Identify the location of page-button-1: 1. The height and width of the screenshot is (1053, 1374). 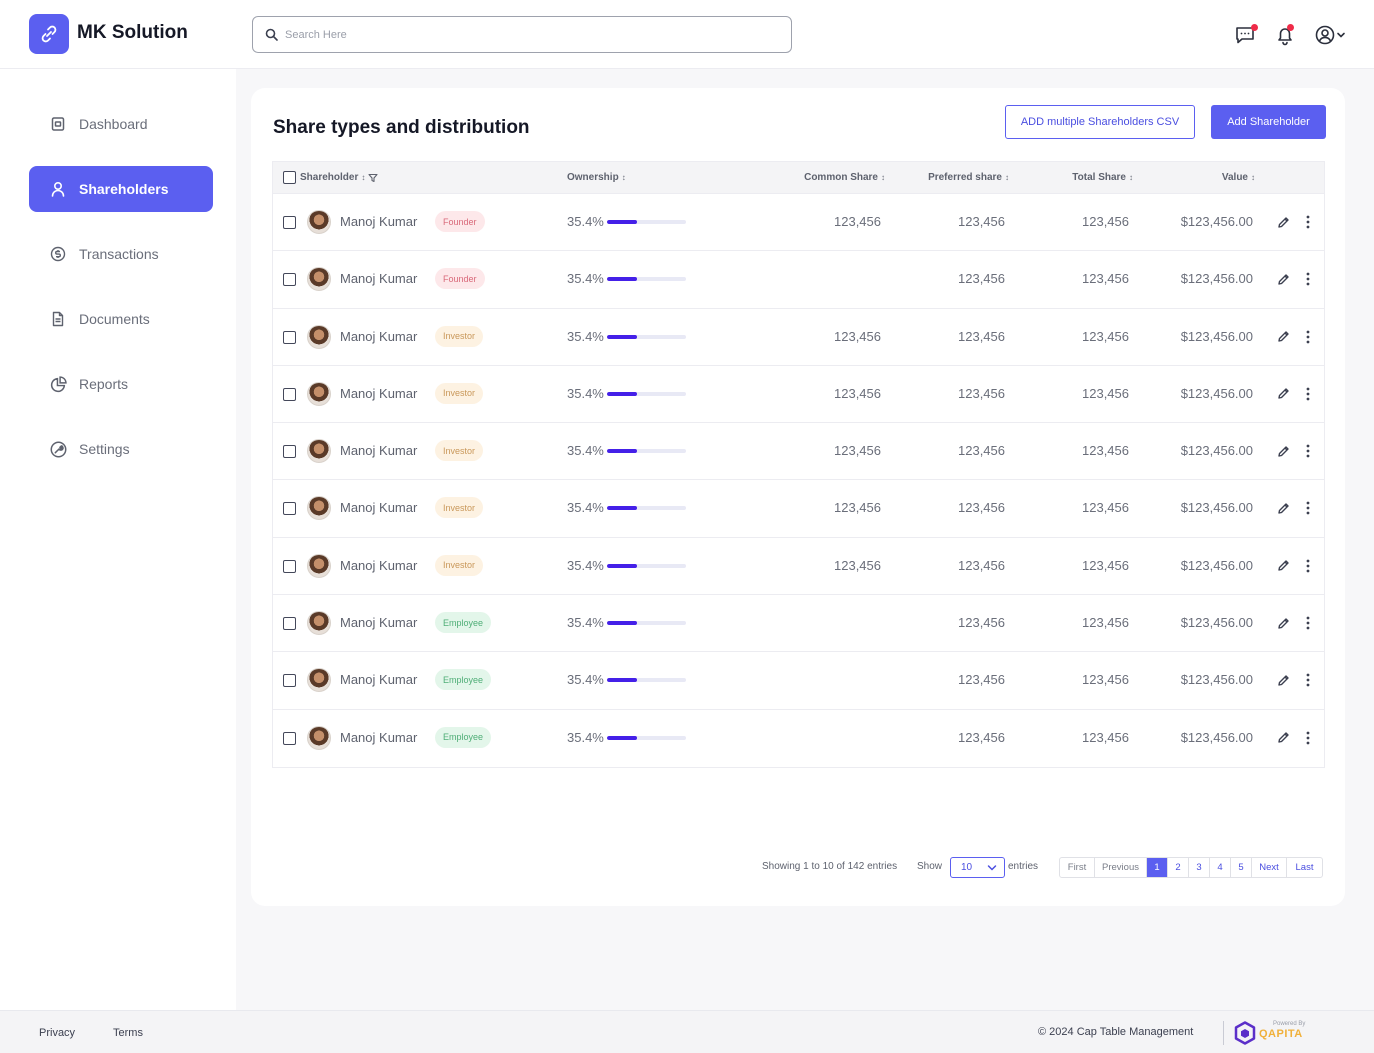
(1157, 867).